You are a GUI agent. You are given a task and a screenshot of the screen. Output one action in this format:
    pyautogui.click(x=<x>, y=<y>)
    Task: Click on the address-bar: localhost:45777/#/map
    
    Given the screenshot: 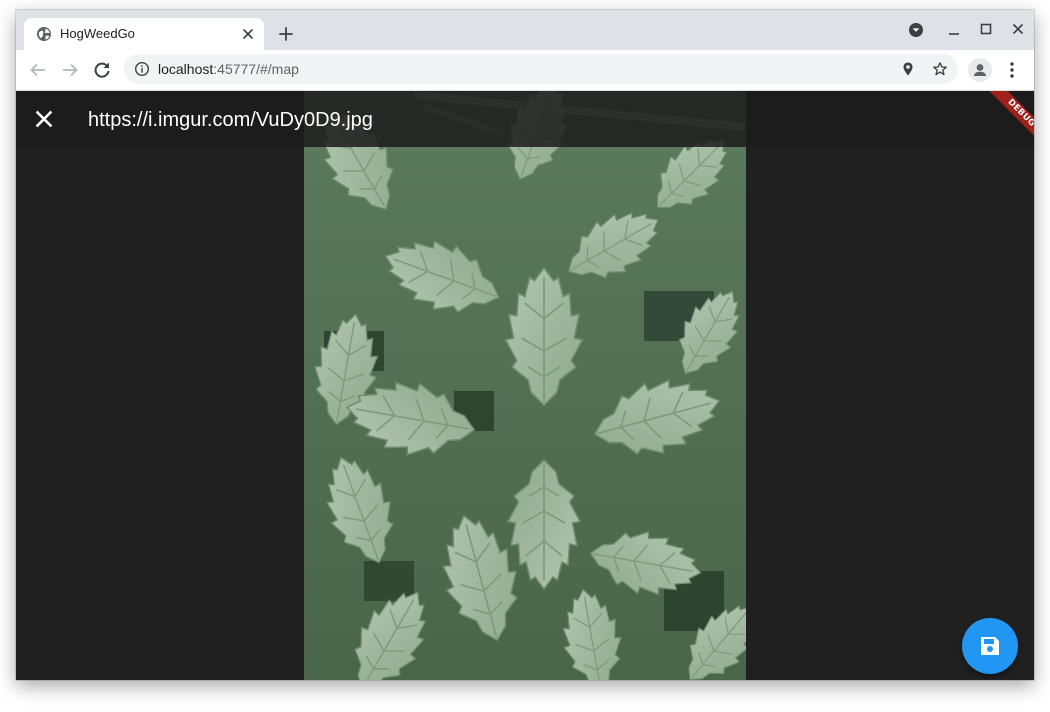 What is the action you would take?
    pyautogui.click(x=541, y=69)
    